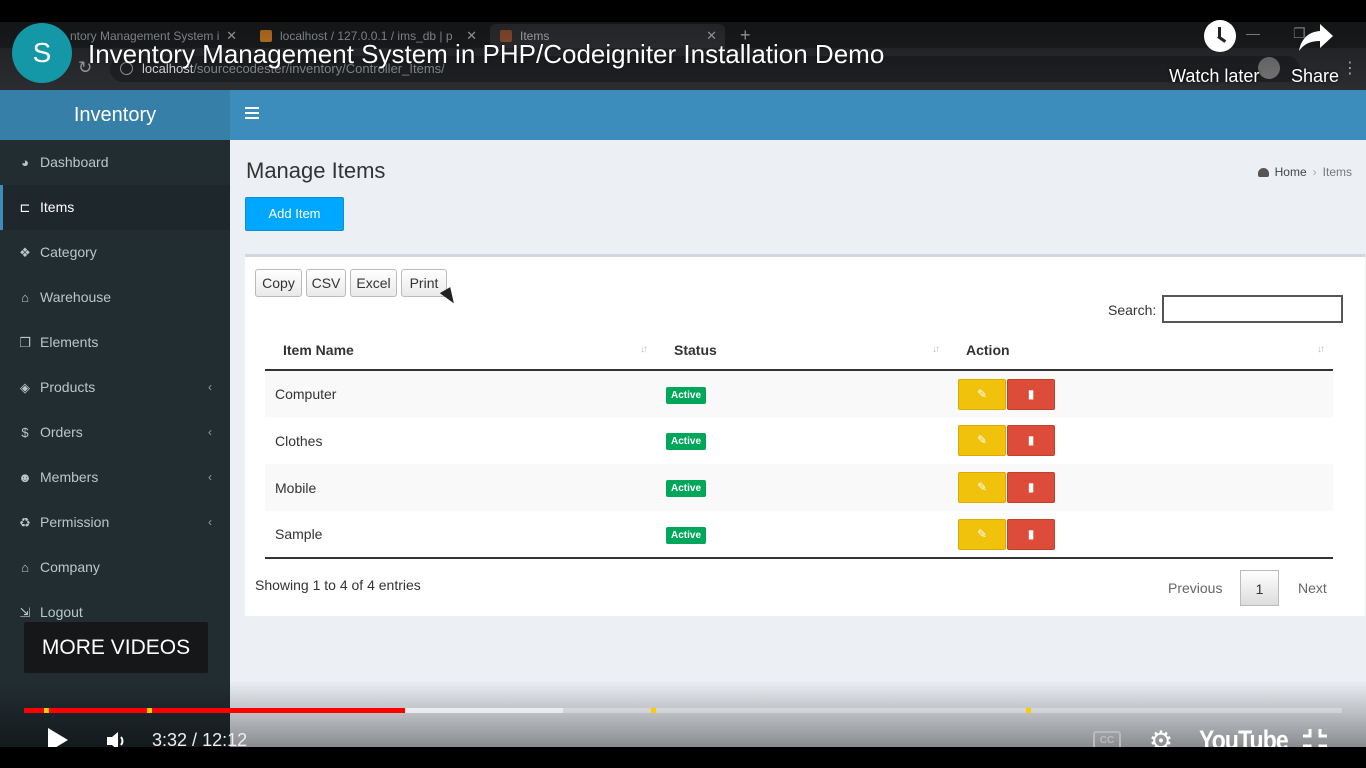 The image size is (1366, 768). I want to click on top-header, so click(798, 115).